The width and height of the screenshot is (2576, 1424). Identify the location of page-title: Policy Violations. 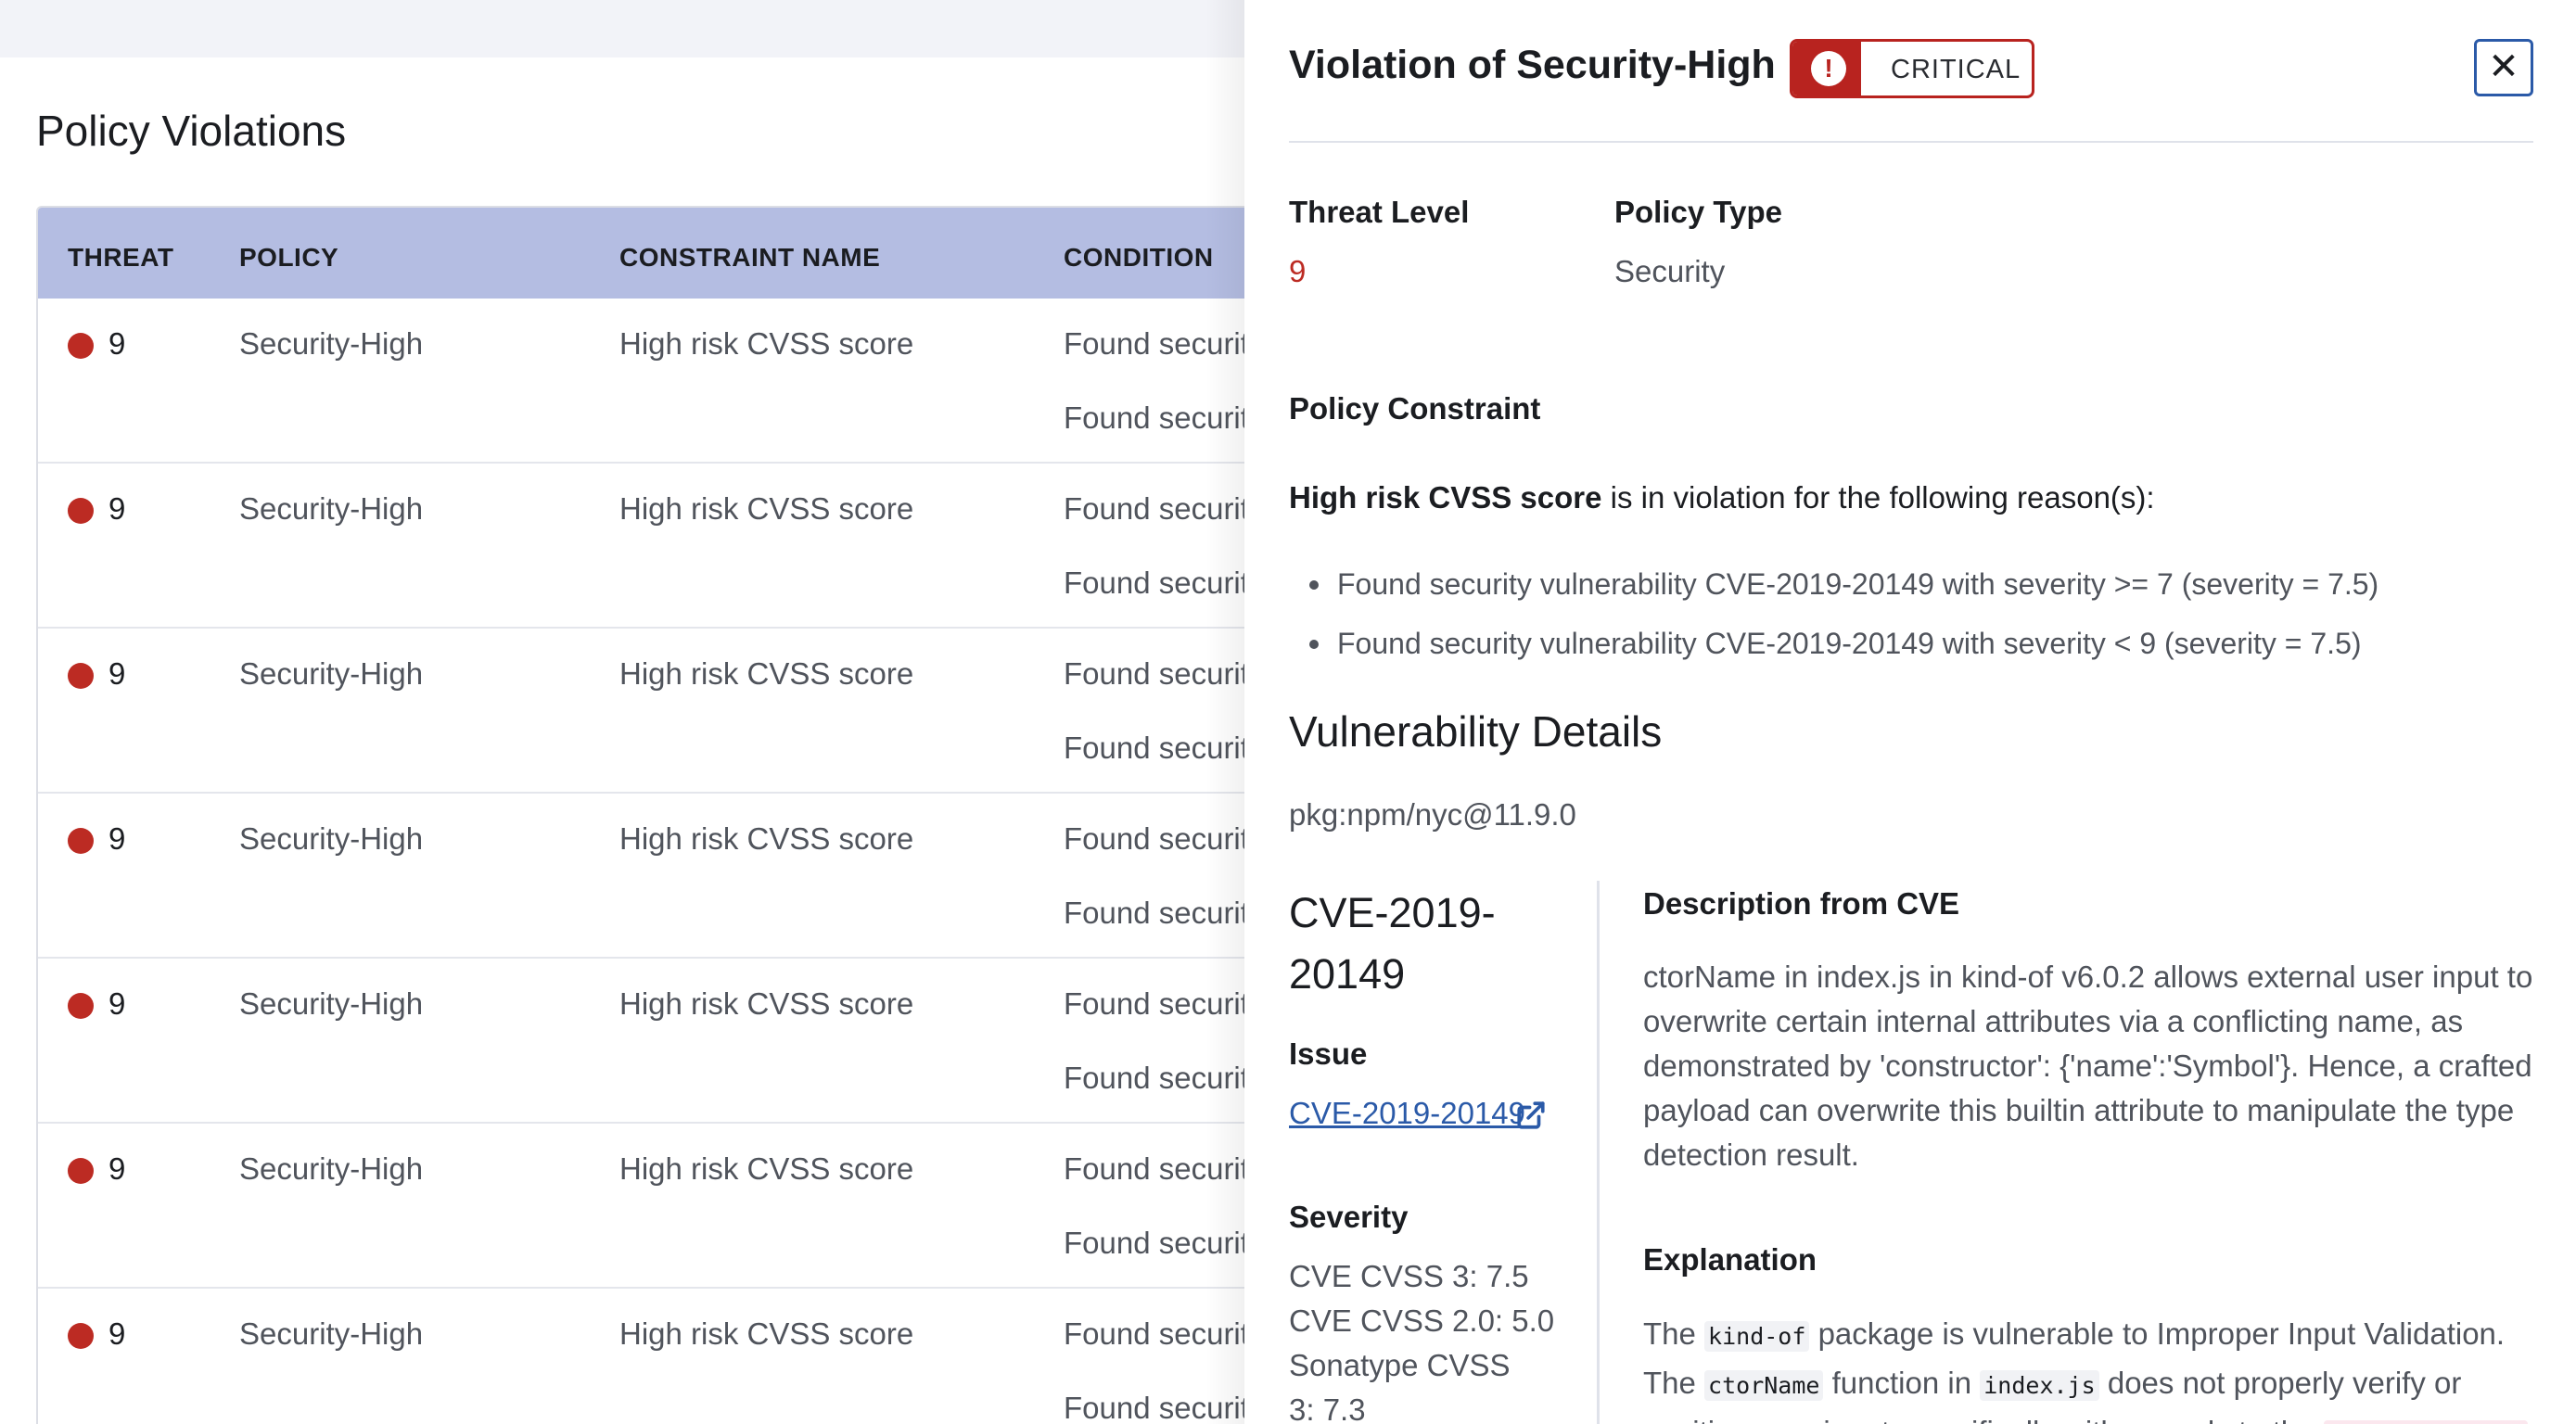
(191, 131).